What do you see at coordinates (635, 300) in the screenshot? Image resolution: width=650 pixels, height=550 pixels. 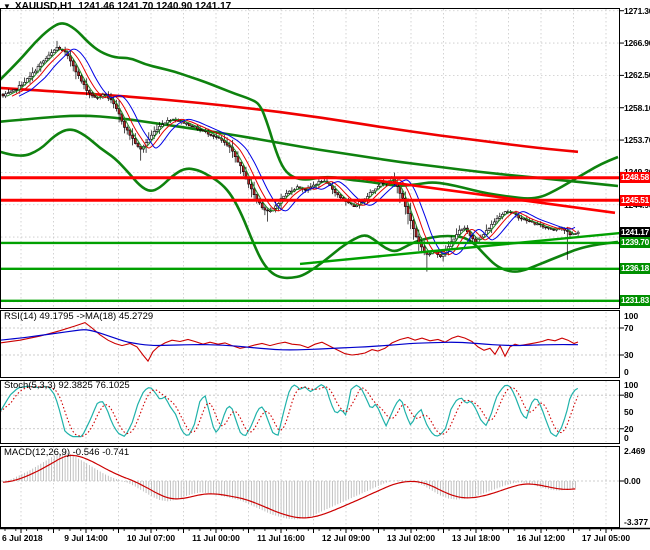 I see `price-badge-support: 1231.83` at bounding box center [635, 300].